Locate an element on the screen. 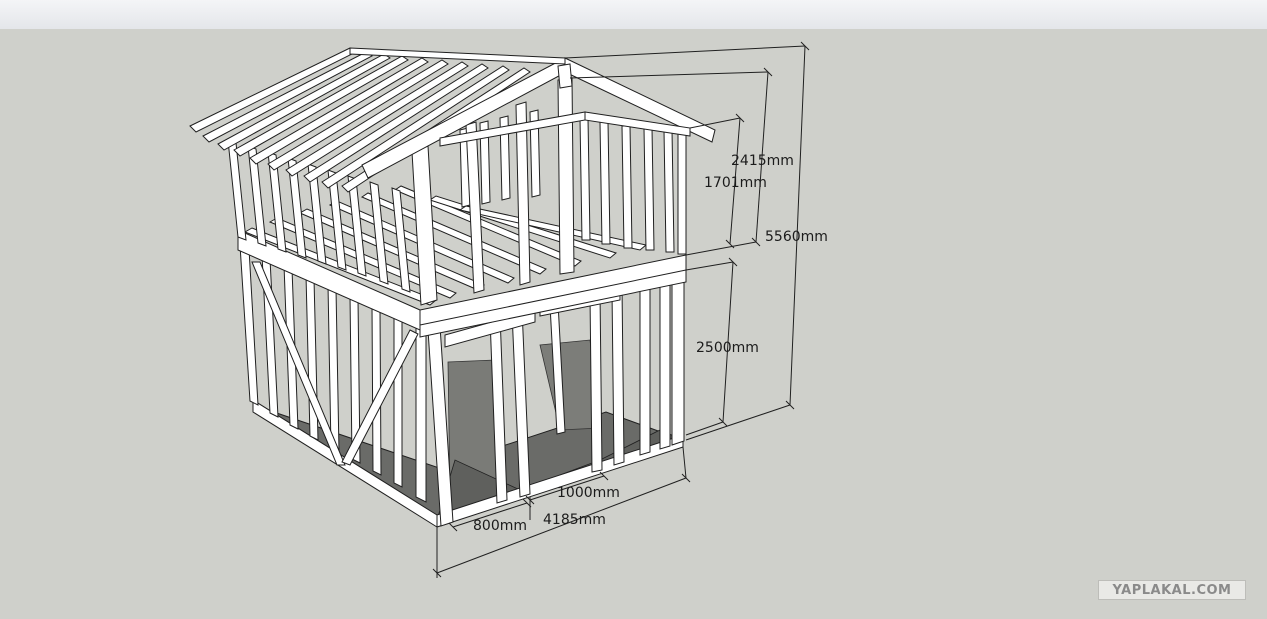 This screenshot has height=619, width=1267. dim-label-door-narrow: 800mm is located at coordinates (500, 526).